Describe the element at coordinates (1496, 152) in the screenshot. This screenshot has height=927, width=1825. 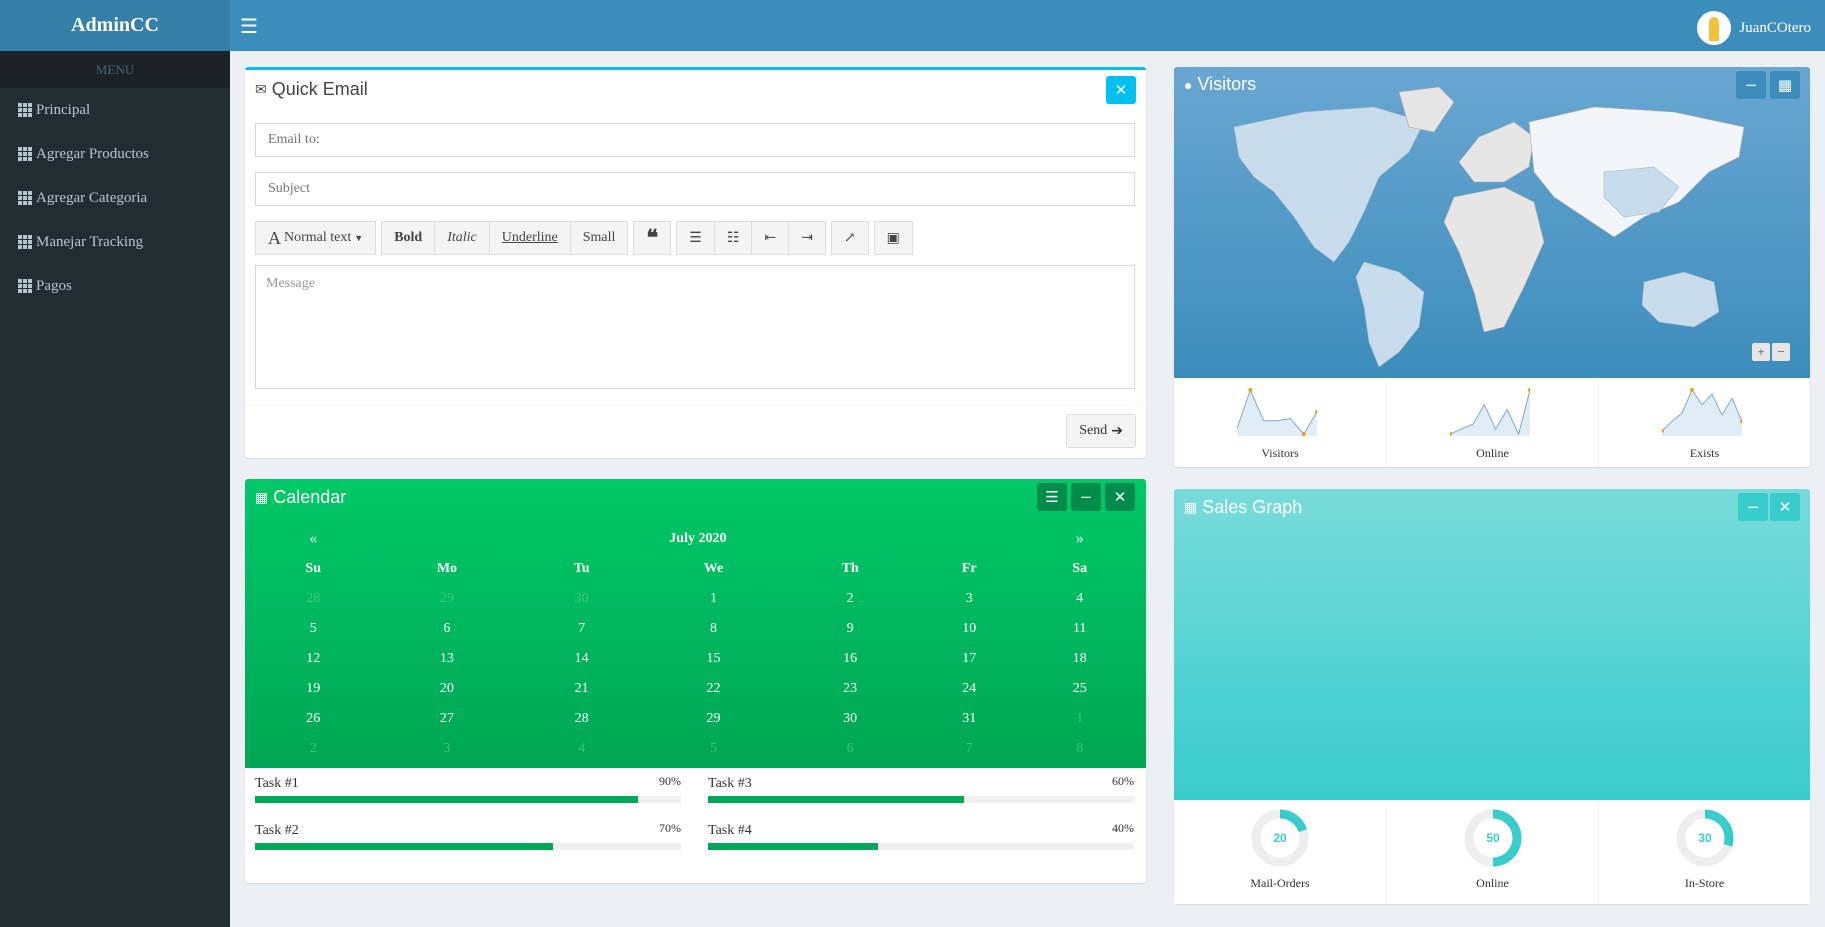
I see `map-europe` at that location.